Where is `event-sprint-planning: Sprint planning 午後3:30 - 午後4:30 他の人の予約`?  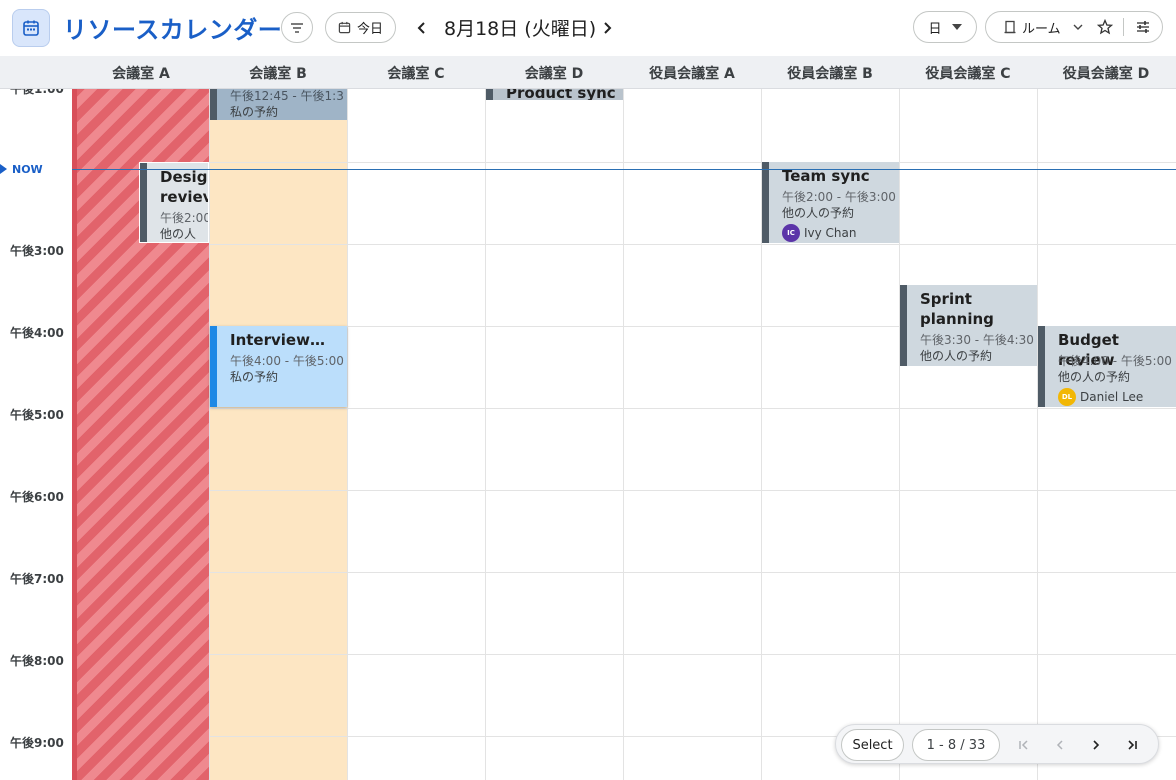 event-sprint-planning: Sprint planning 午後3:30 - 午後4:30 他の人の予約 is located at coordinates (968, 325).